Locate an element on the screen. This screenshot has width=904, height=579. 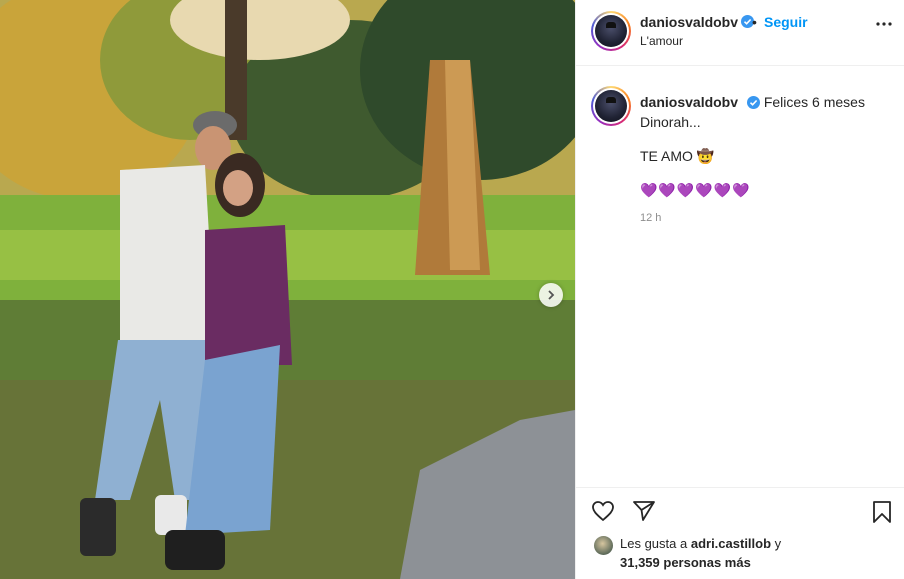
follow-button: Seguir is located at coordinates (786, 22).